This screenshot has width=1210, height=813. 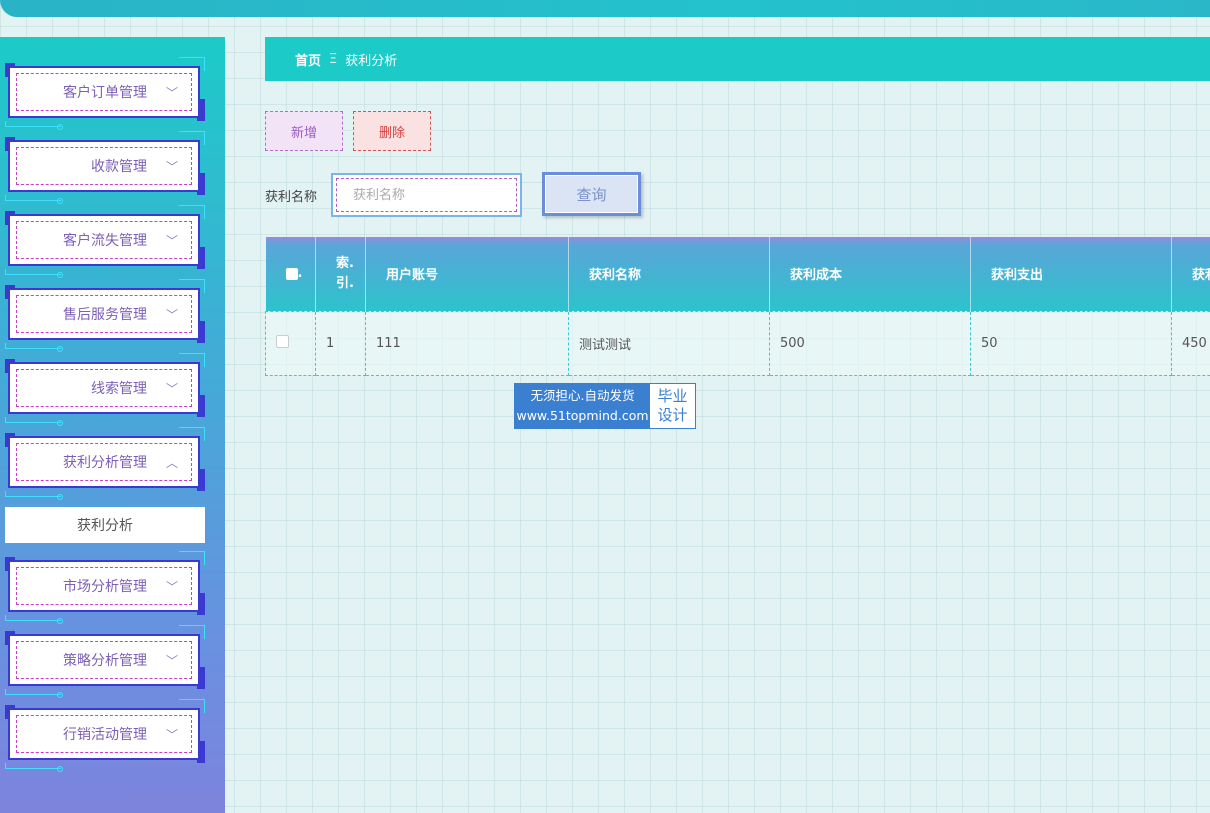 What do you see at coordinates (467, 274) in the screenshot?
I see `column-header-account: 用户账号` at bounding box center [467, 274].